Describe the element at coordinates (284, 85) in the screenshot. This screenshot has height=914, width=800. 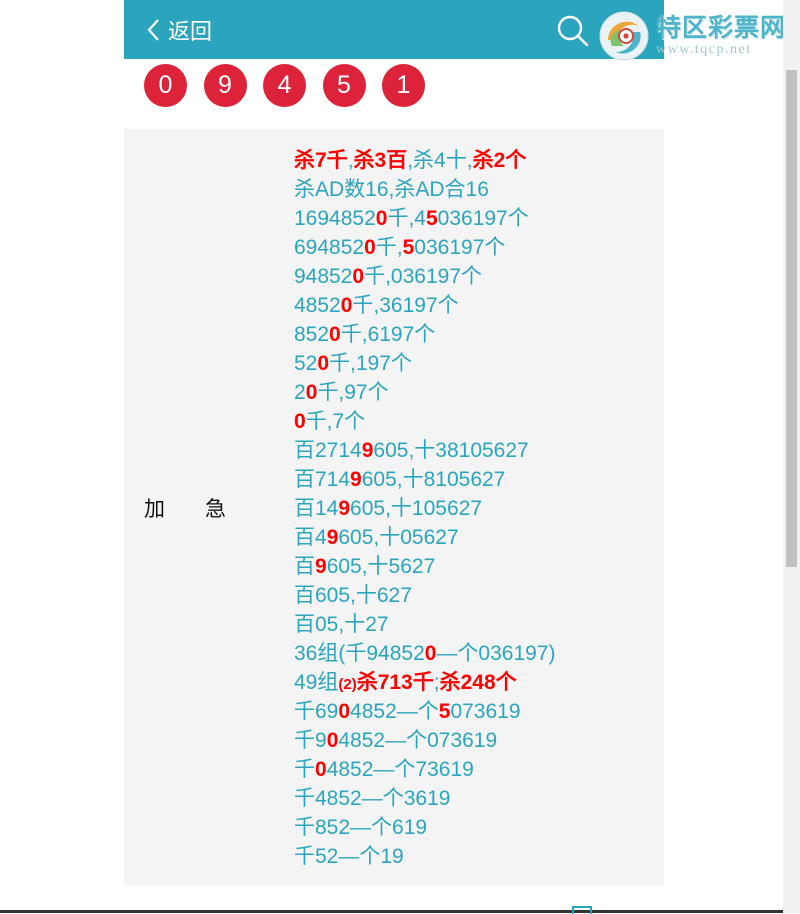
I see `result-ball: 4` at that location.